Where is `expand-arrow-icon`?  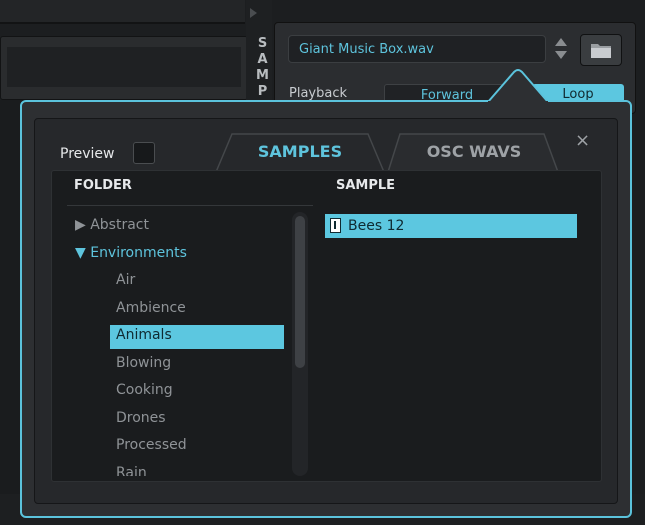
expand-arrow-icon is located at coordinates (253, 13).